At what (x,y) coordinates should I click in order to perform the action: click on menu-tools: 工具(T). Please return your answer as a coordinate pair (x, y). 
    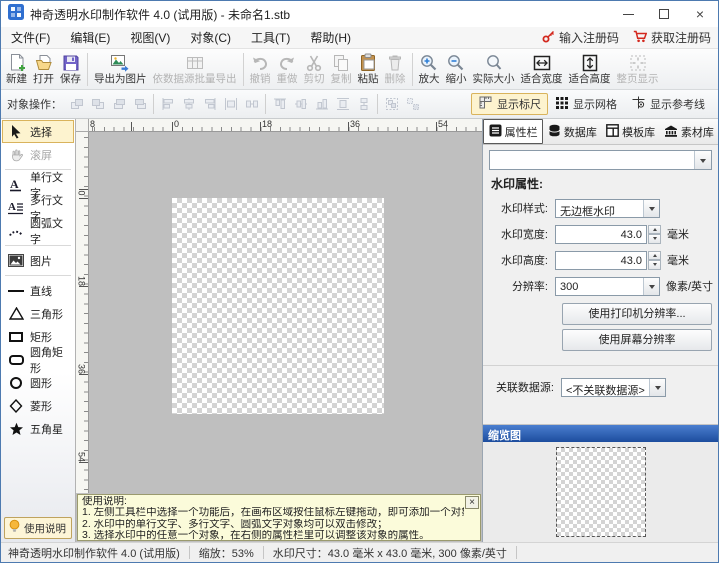
    Looking at the image, I should click on (270, 37).